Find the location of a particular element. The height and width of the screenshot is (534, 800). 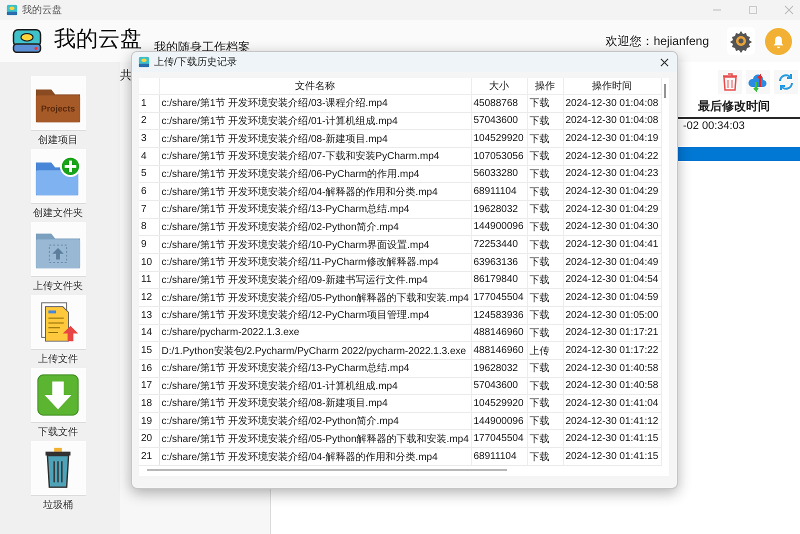

table-cell: 2024-12-30 01:41:04 is located at coordinates (612, 403).